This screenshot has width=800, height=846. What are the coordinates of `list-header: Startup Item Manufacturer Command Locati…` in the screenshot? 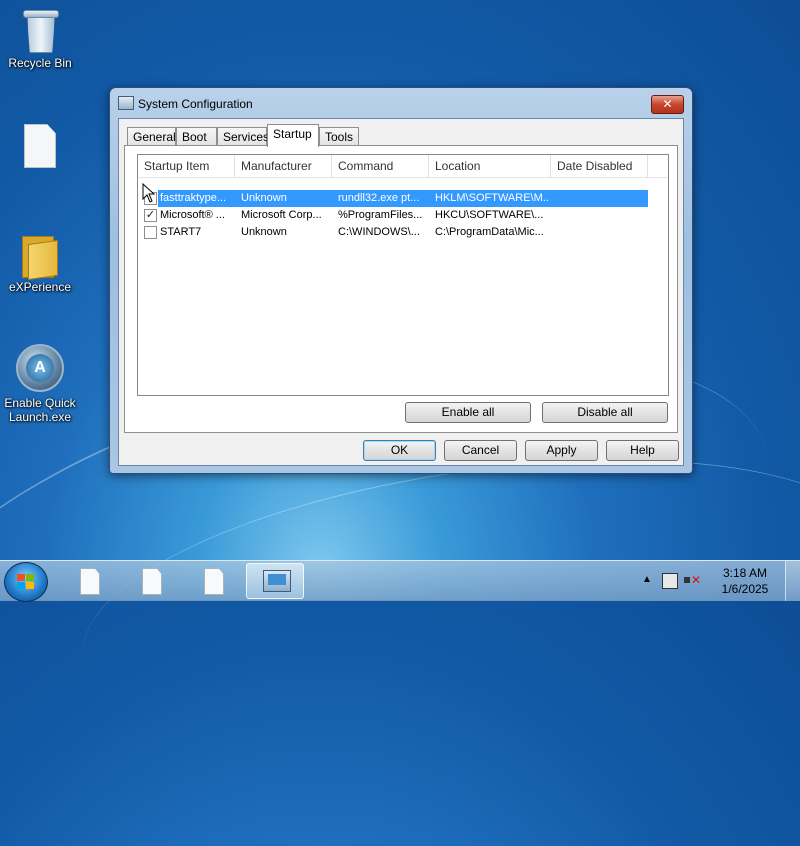 It's located at (403, 166).